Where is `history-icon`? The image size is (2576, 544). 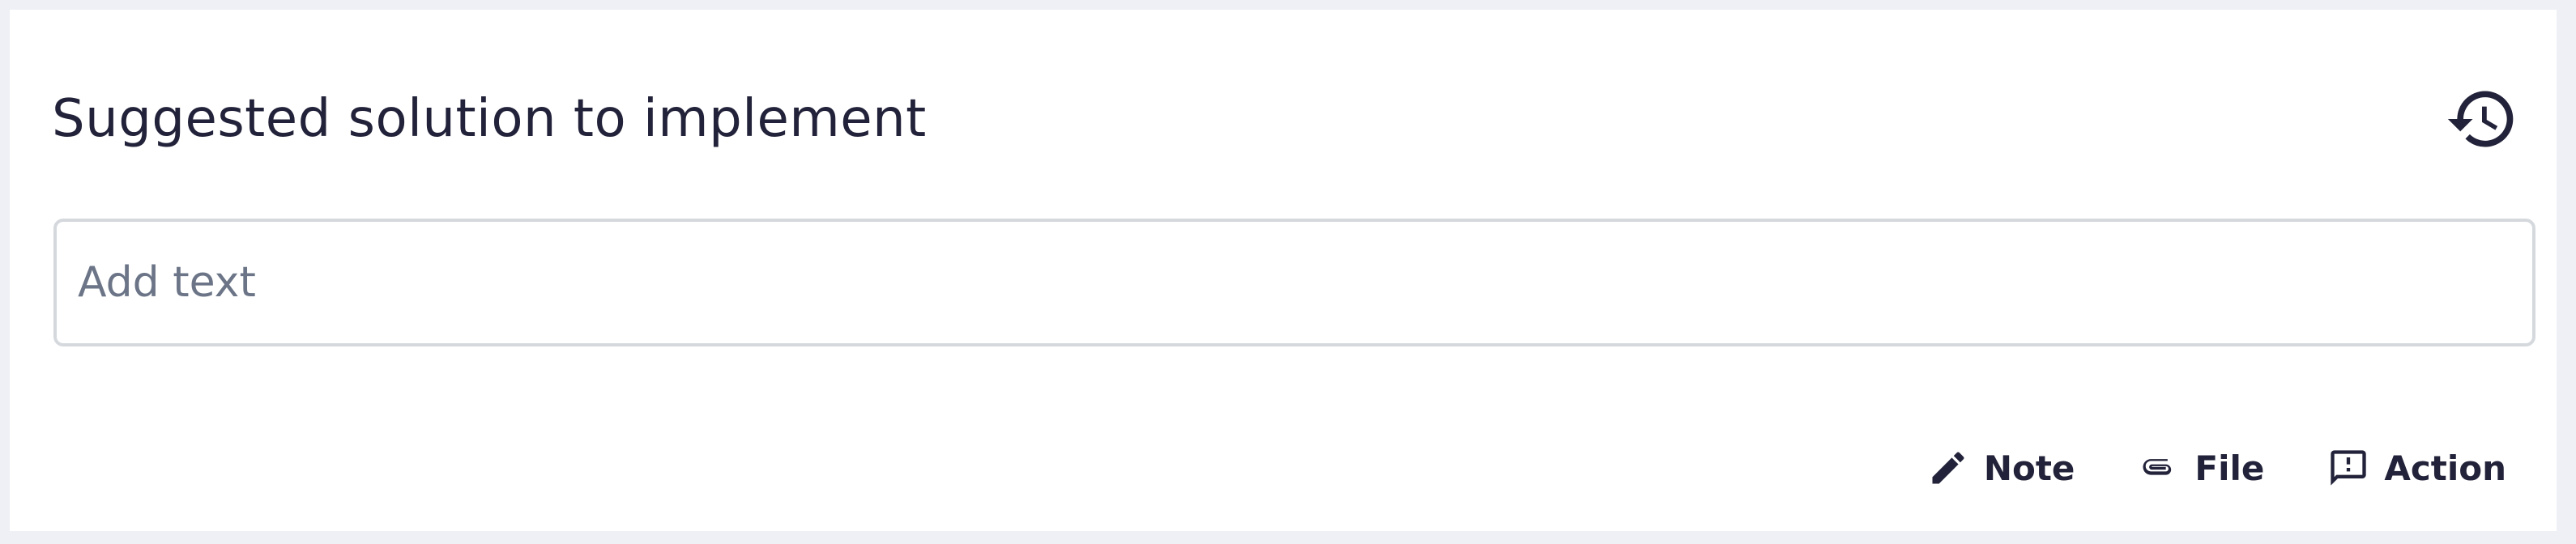 history-icon is located at coordinates (2481, 119).